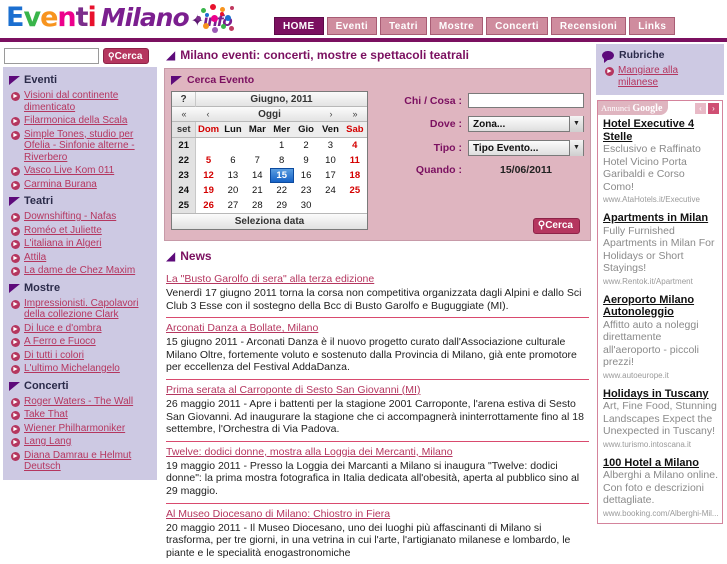 This screenshot has width=727, height=564. I want to click on sidebar-link: Roger Waters - The Wall, so click(78, 402).